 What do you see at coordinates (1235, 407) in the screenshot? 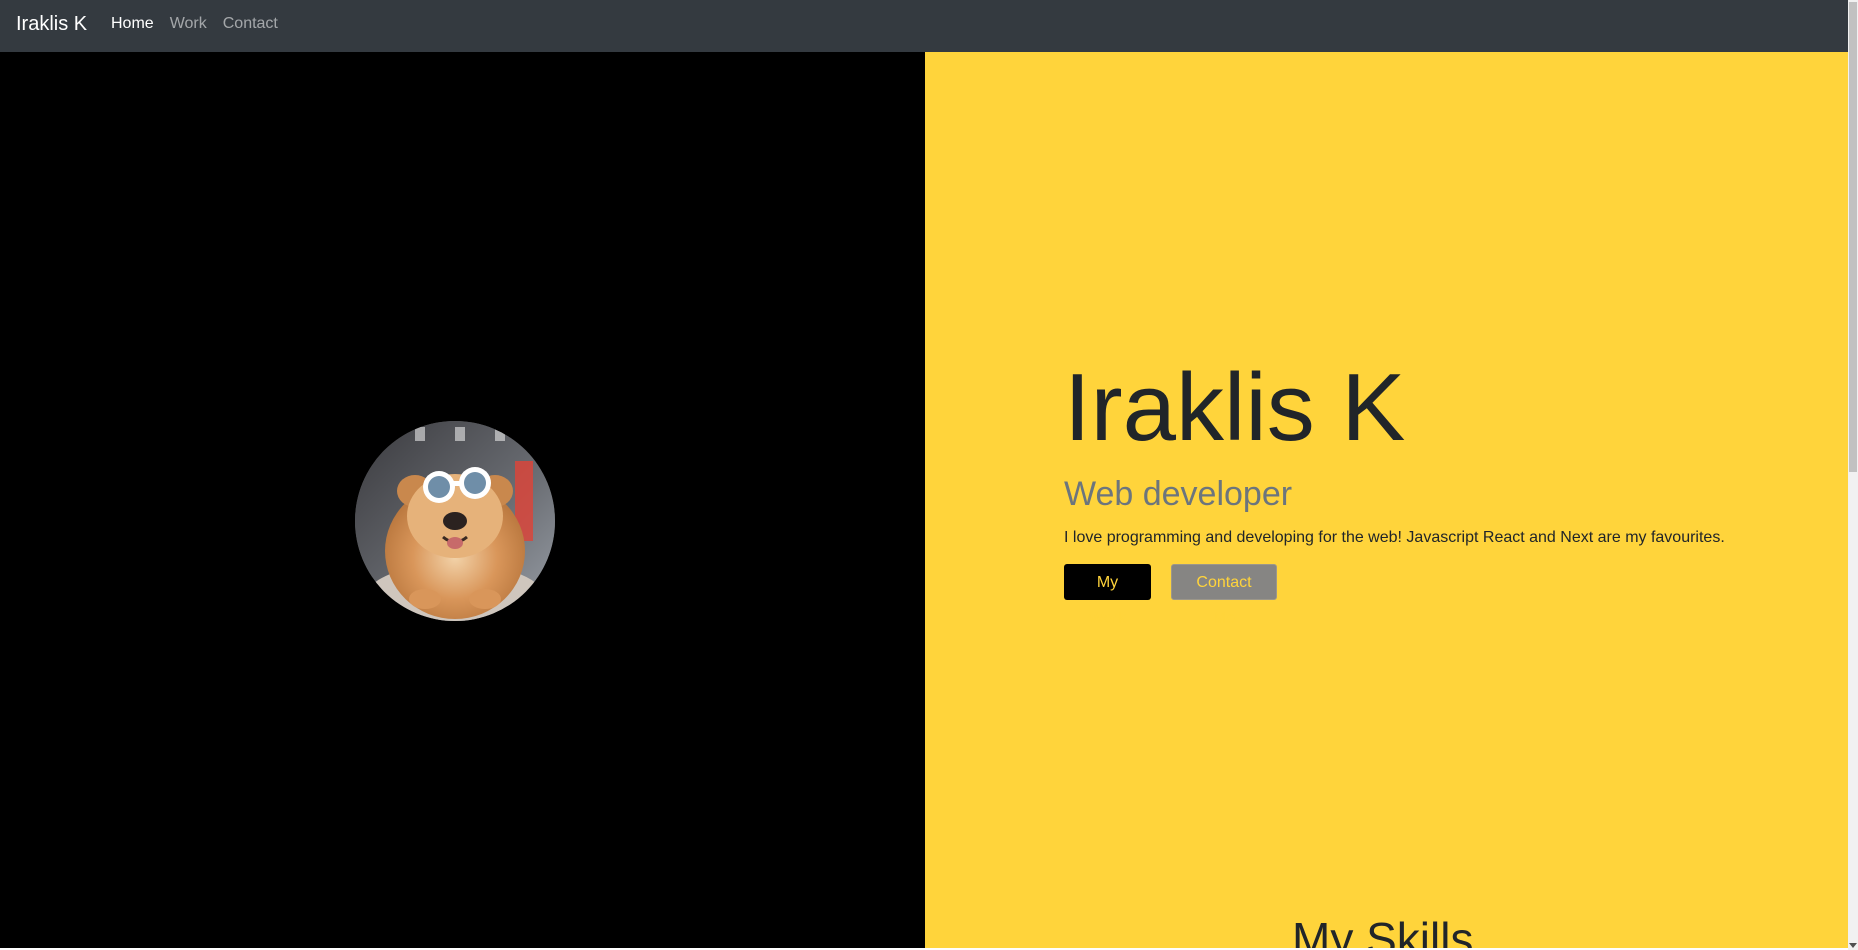
I see `hero-title: Iraklis K` at bounding box center [1235, 407].